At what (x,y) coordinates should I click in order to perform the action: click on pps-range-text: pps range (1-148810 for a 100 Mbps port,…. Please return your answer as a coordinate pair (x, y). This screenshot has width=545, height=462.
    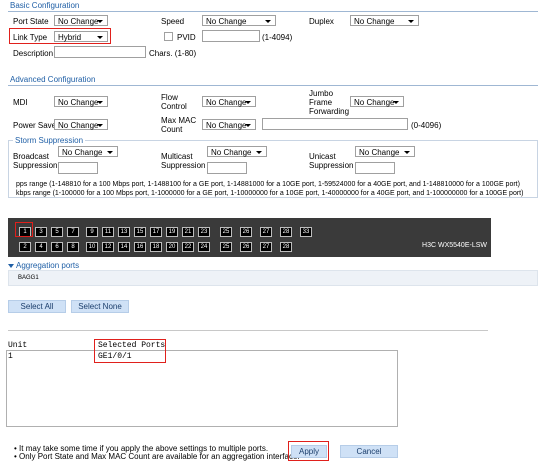
    Looking at the image, I should click on (268, 184).